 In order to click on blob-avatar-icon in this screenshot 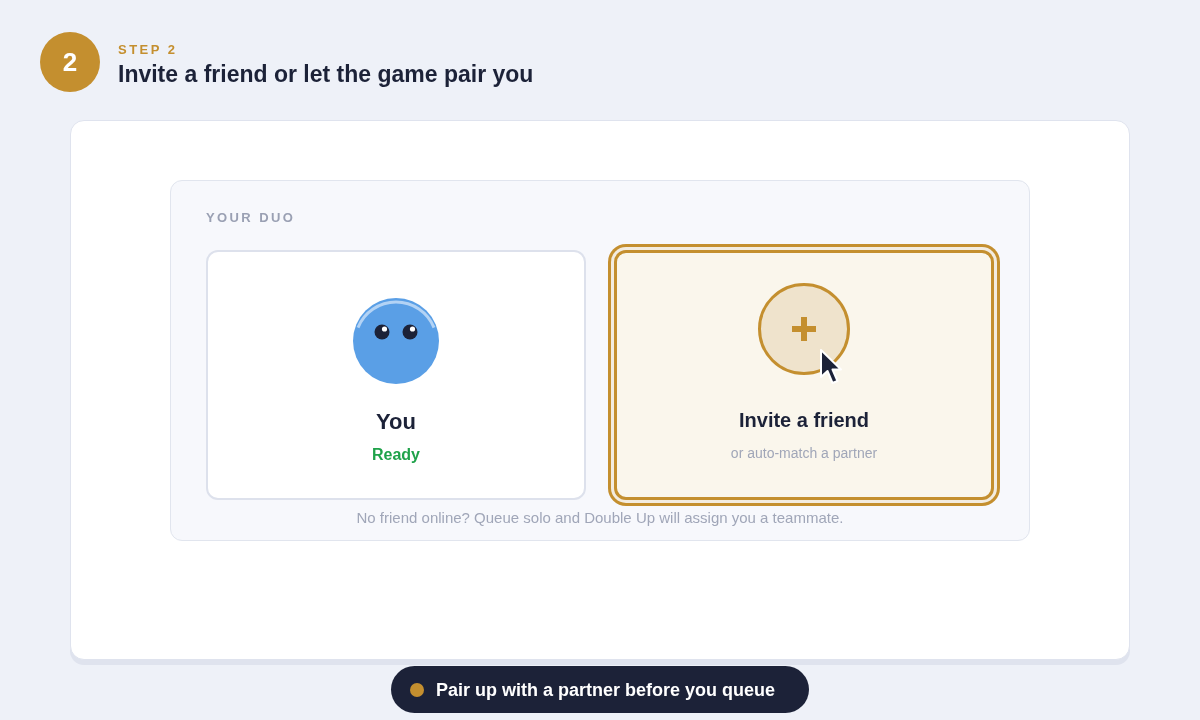, I will do `click(396, 341)`.